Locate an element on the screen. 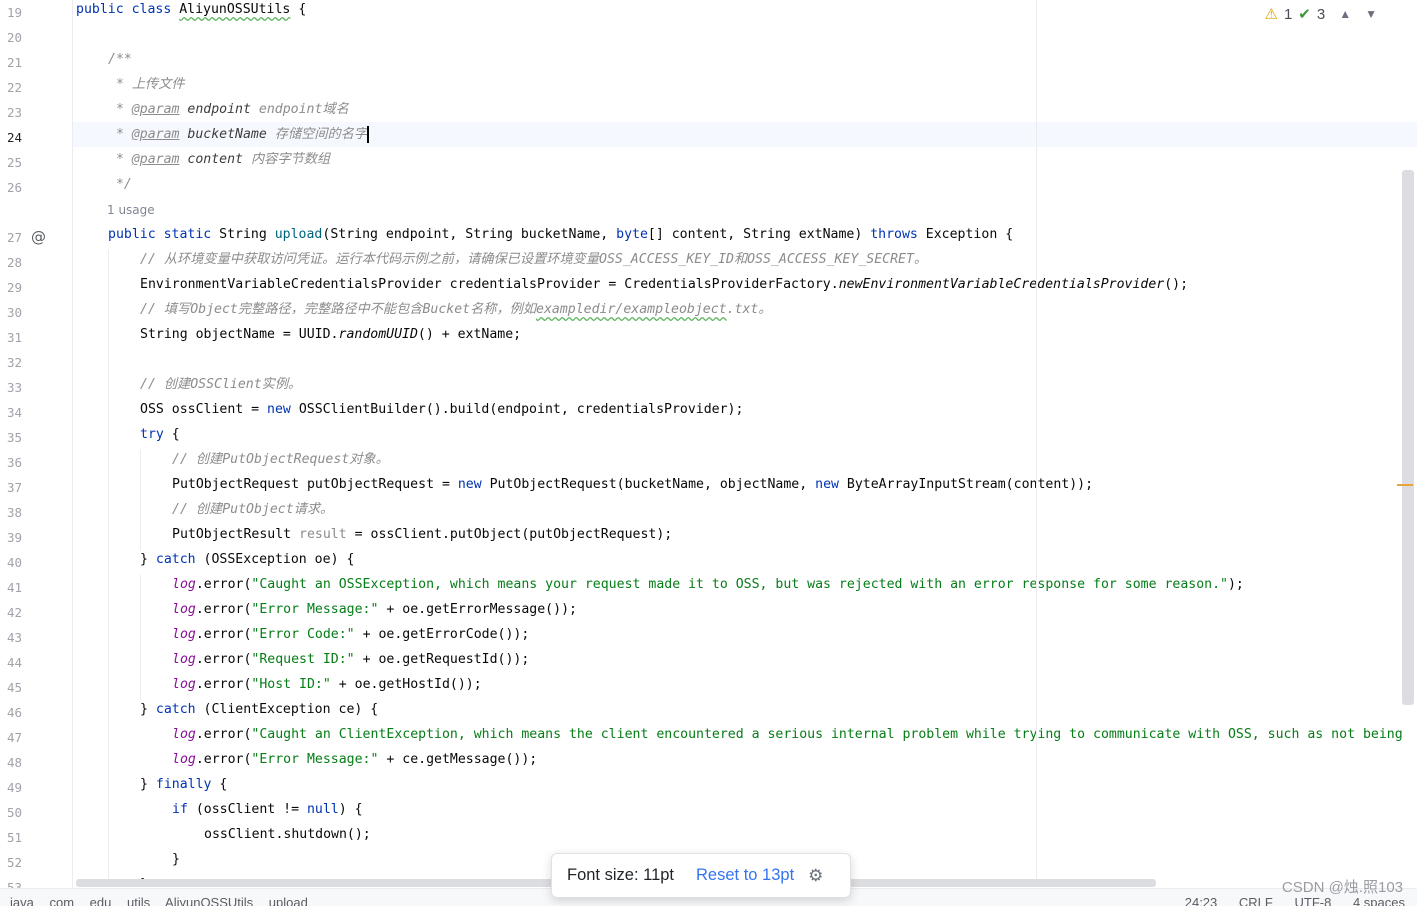 This screenshot has width=1417, height=906. breadcrumb-item: utils is located at coordinates (138, 900).